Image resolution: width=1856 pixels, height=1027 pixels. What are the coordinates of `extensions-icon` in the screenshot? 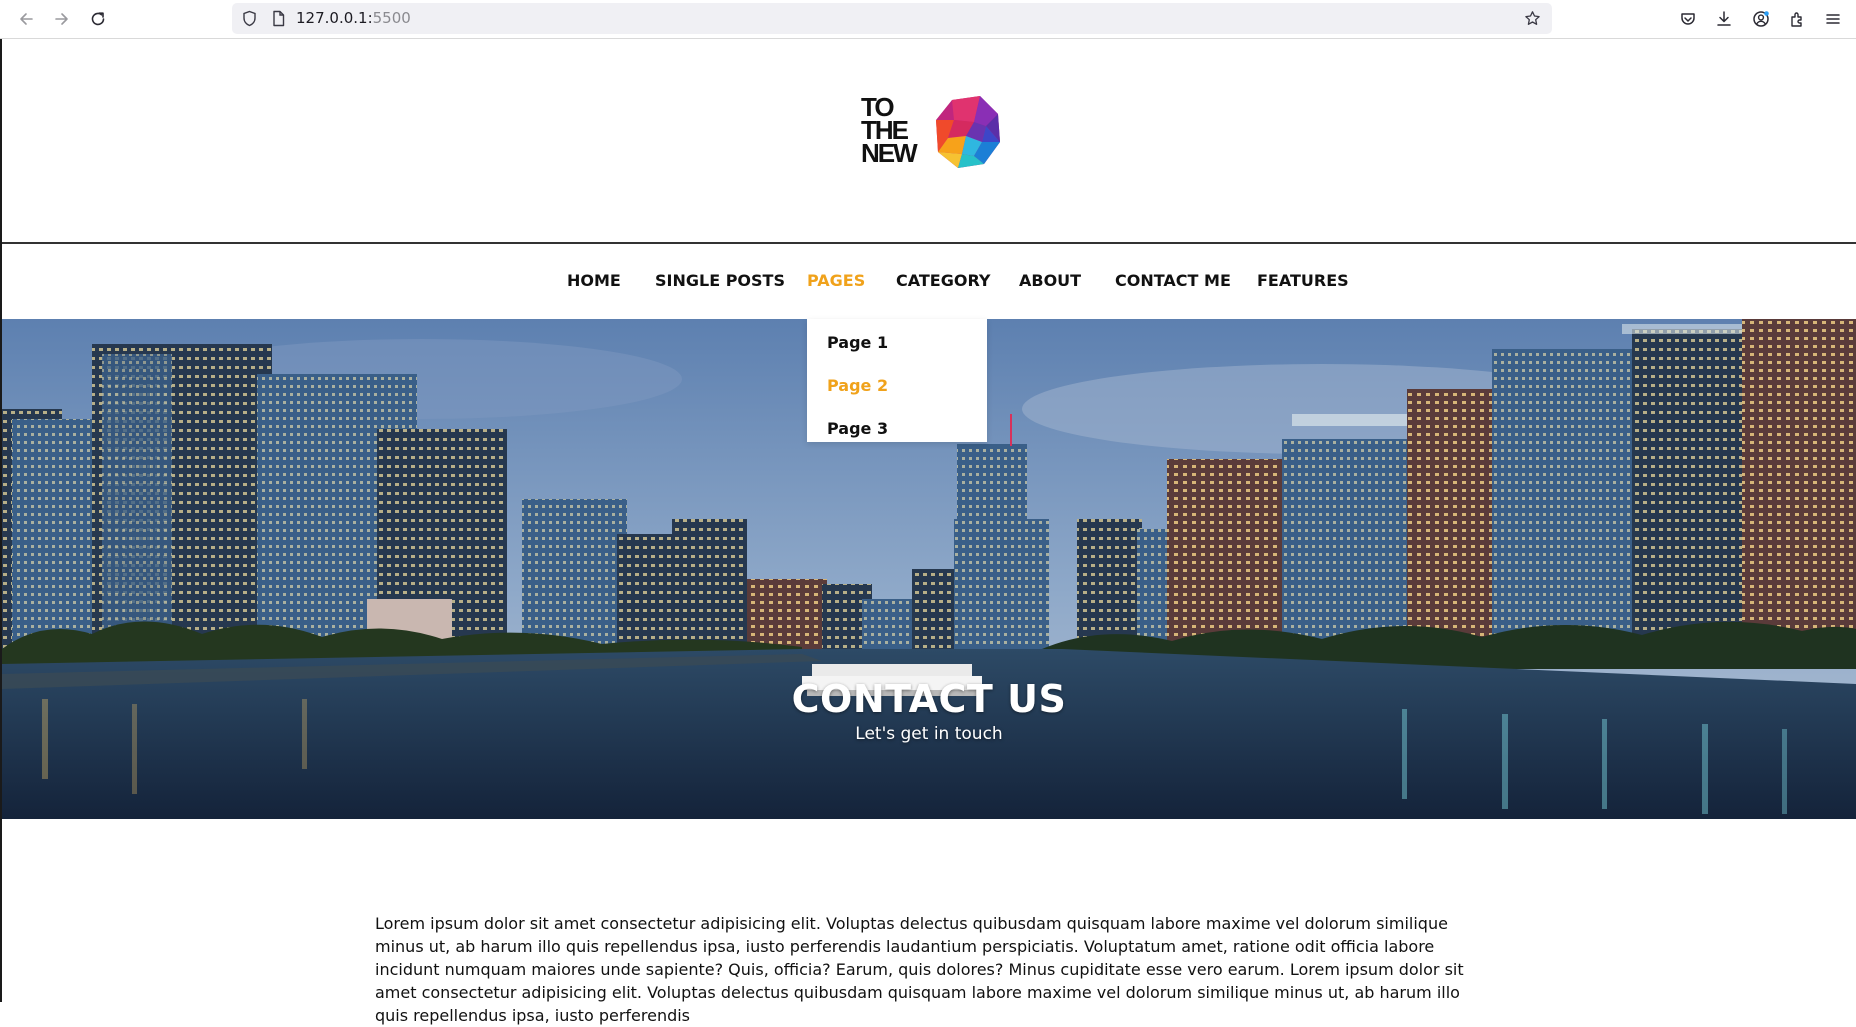 It's located at (1797, 19).